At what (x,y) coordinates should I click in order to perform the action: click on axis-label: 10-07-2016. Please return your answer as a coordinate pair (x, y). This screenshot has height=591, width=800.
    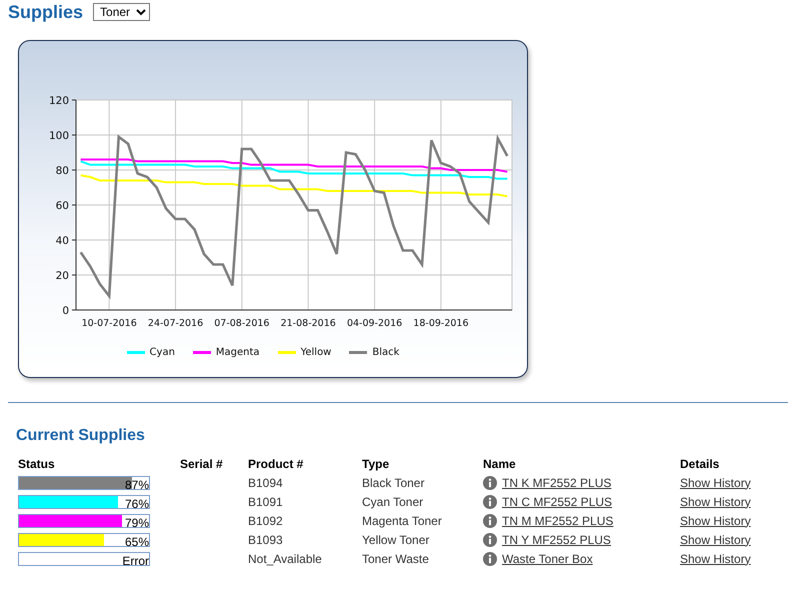
    Looking at the image, I should click on (109, 323).